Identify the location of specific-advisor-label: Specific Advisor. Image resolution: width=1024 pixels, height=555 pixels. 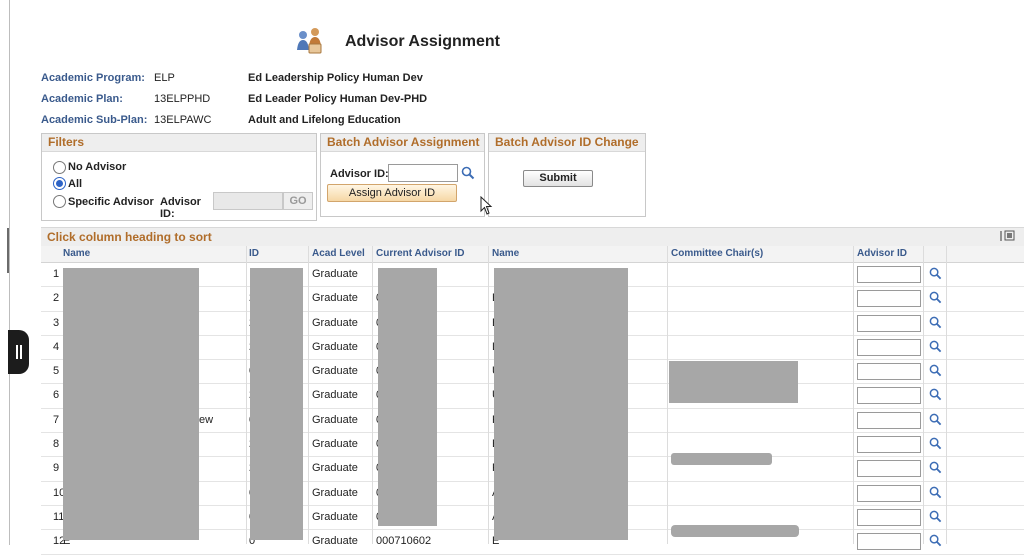
(111, 202).